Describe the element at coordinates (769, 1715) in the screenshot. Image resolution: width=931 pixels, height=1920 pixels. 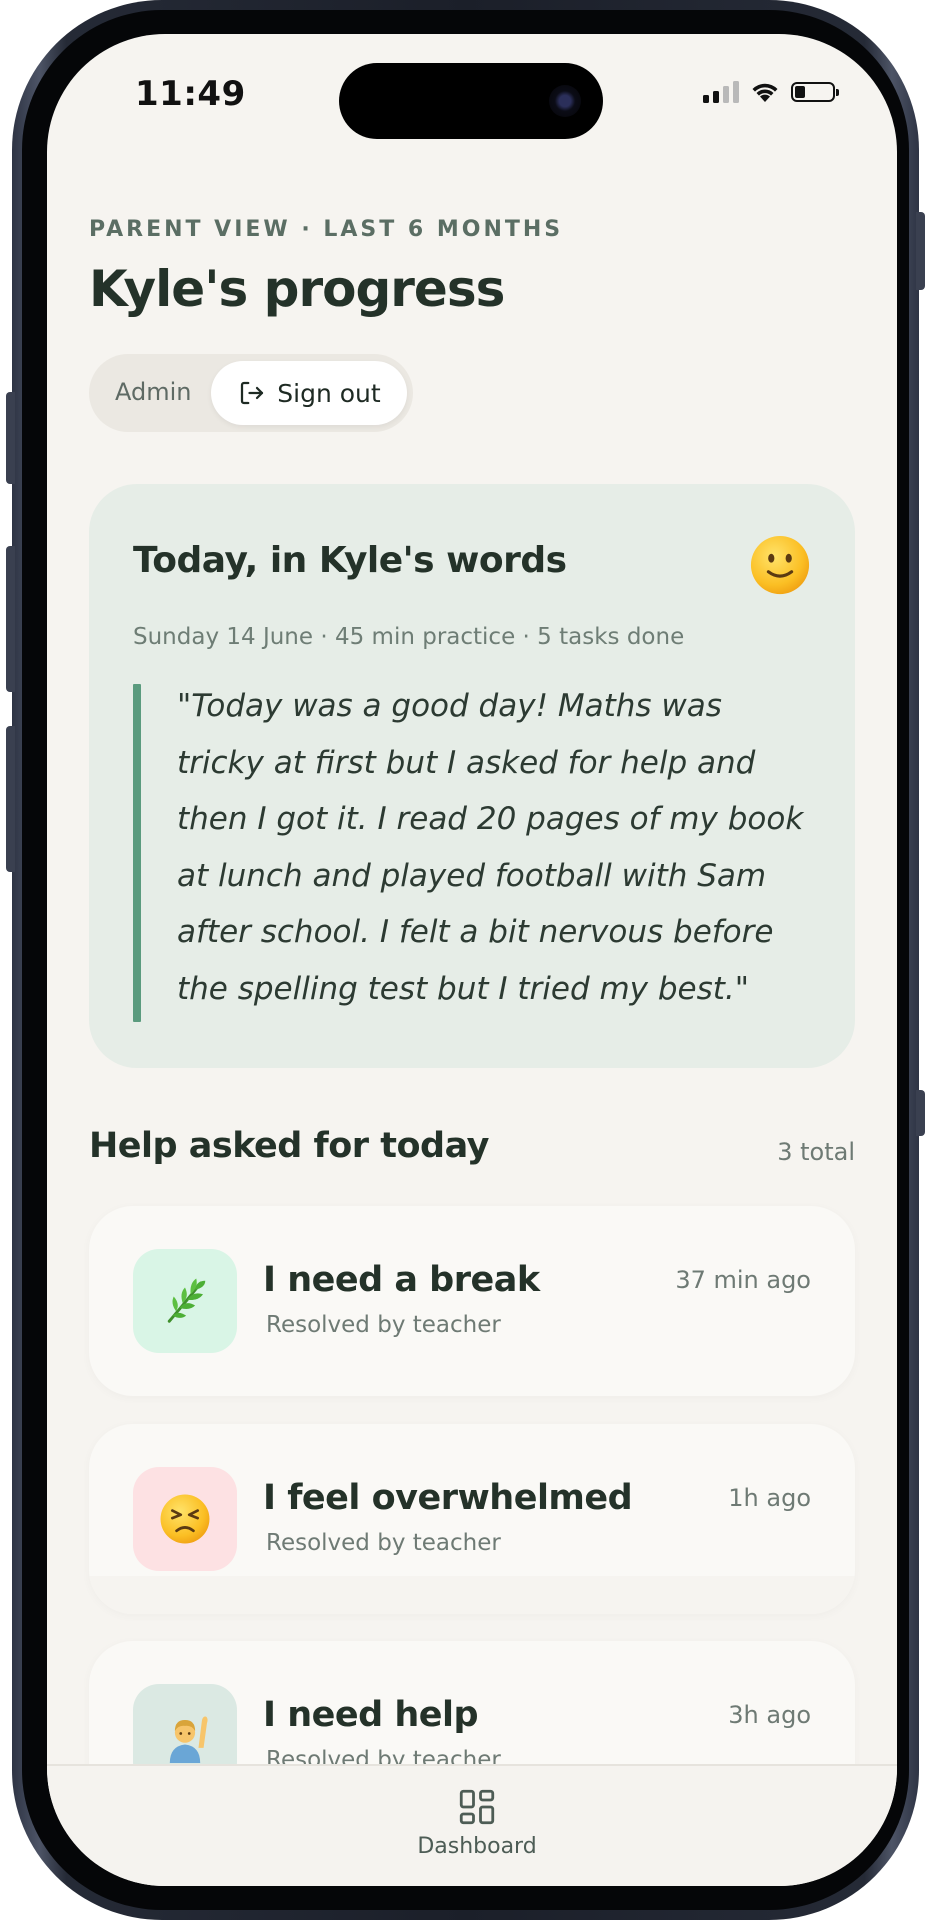
I see `help-request-time: 3h ago` at that location.